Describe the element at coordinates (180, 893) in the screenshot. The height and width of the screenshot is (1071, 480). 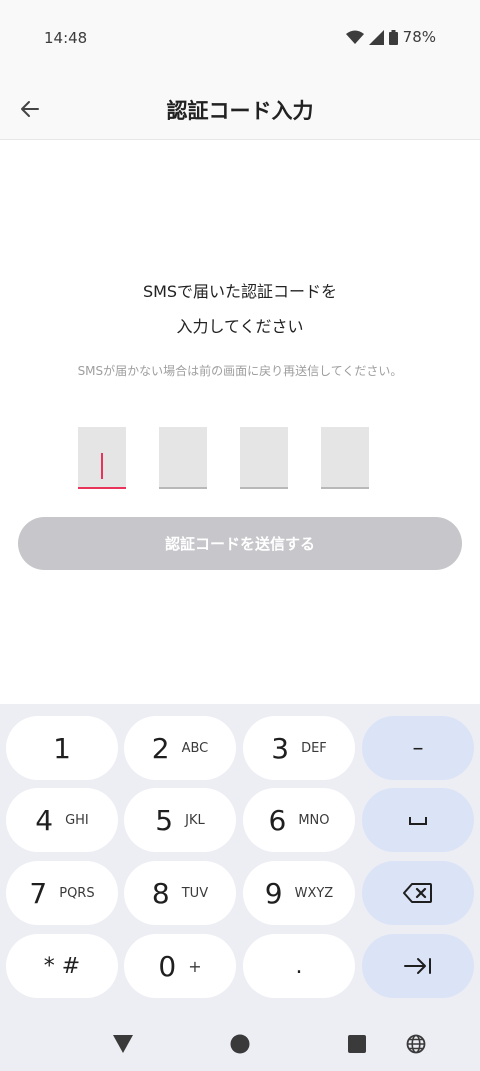
I see `key-8: 8 TUV` at that location.